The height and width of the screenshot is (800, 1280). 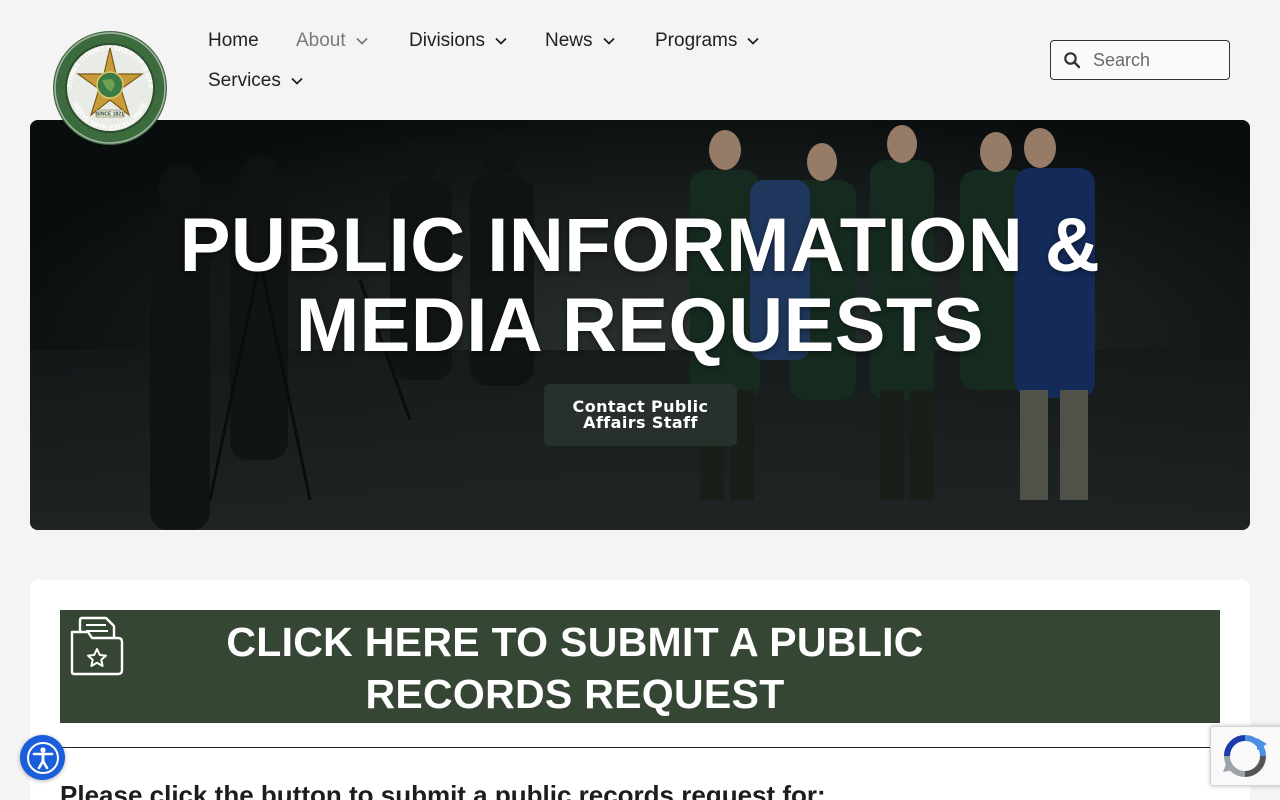 What do you see at coordinates (640, 422) in the screenshot?
I see `contact-button-line2: Affairs Staff` at bounding box center [640, 422].